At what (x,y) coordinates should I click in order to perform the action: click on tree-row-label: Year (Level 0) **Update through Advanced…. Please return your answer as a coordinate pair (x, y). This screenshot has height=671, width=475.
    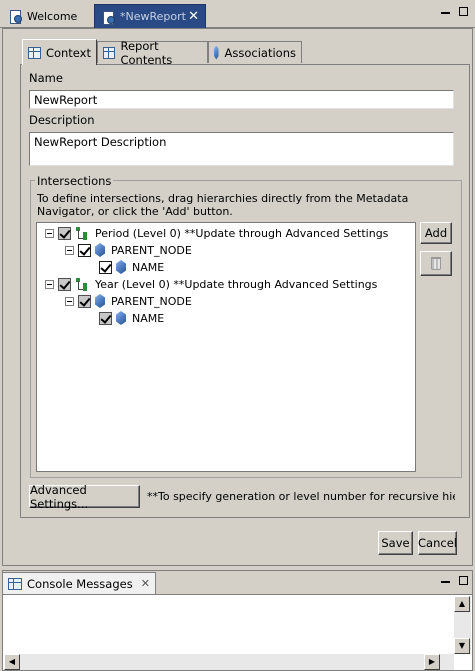
    Looking at the image, I should click on (236, 284).